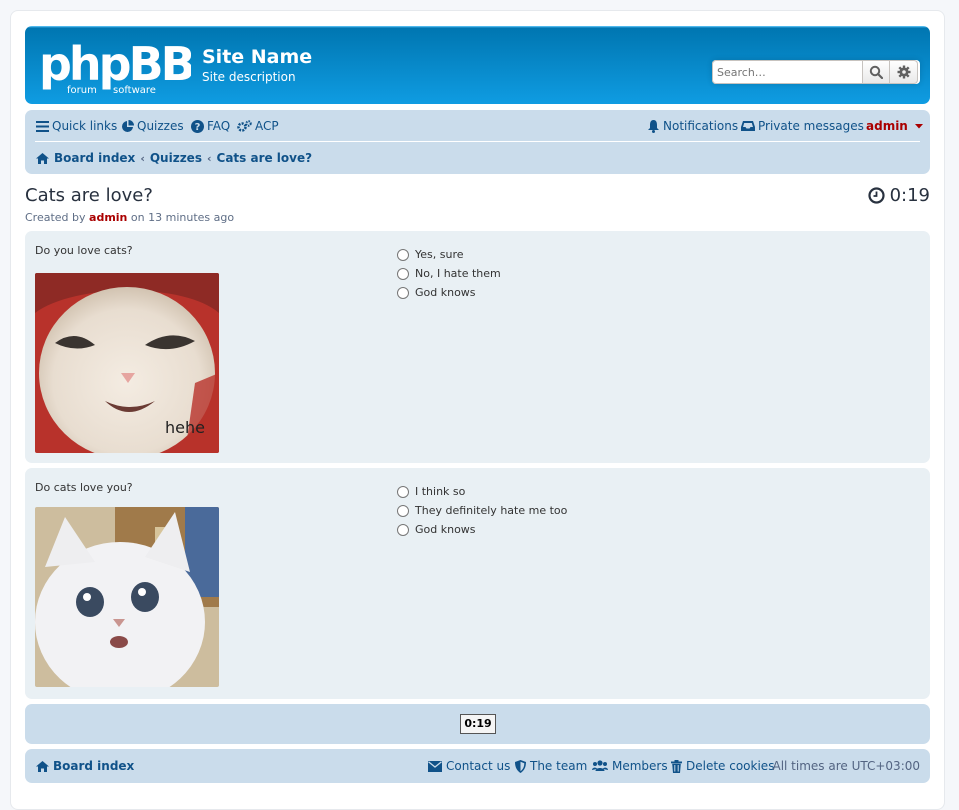  I want to click on search-input, so click(787, 72).